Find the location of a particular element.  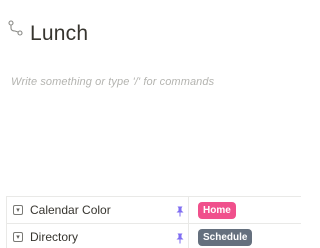

property-name-cell: ▾ Calendar Color is located at coordinates (97, 210).